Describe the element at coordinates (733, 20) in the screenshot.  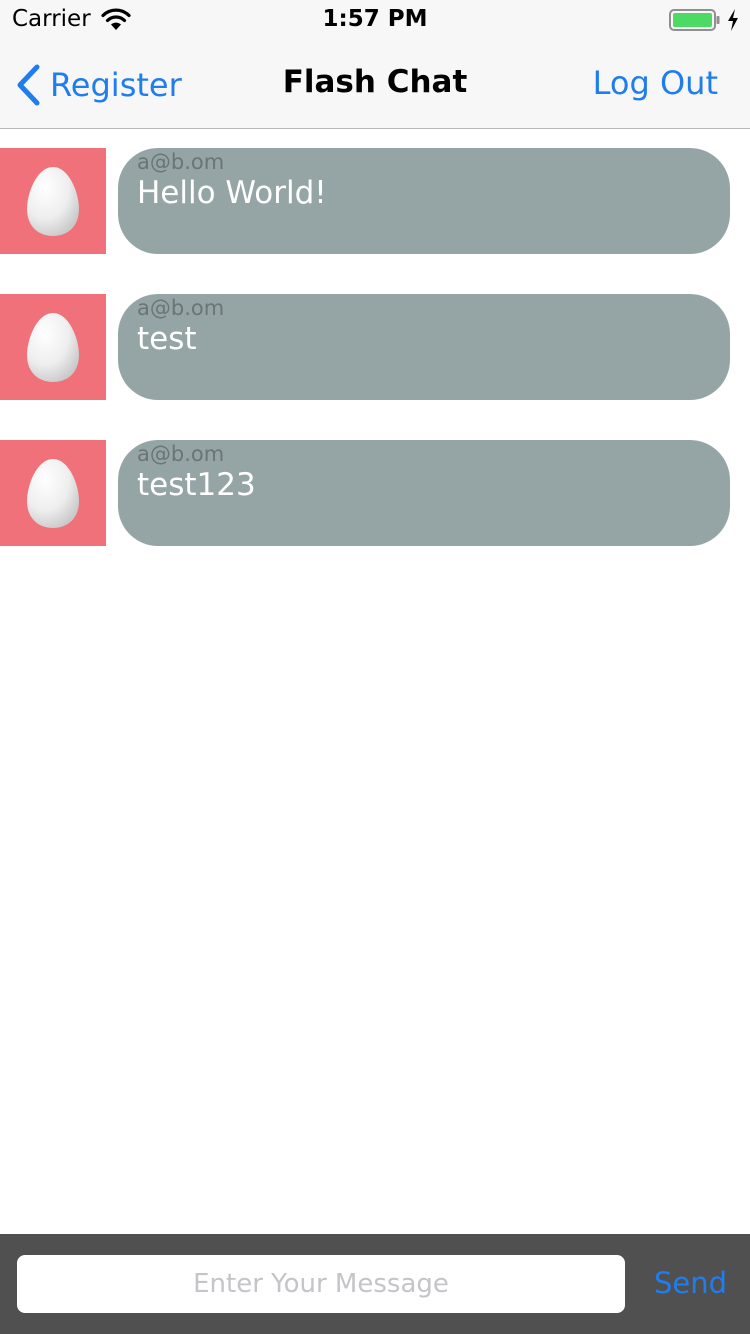
I see `charging-bolt-icon` at that location.